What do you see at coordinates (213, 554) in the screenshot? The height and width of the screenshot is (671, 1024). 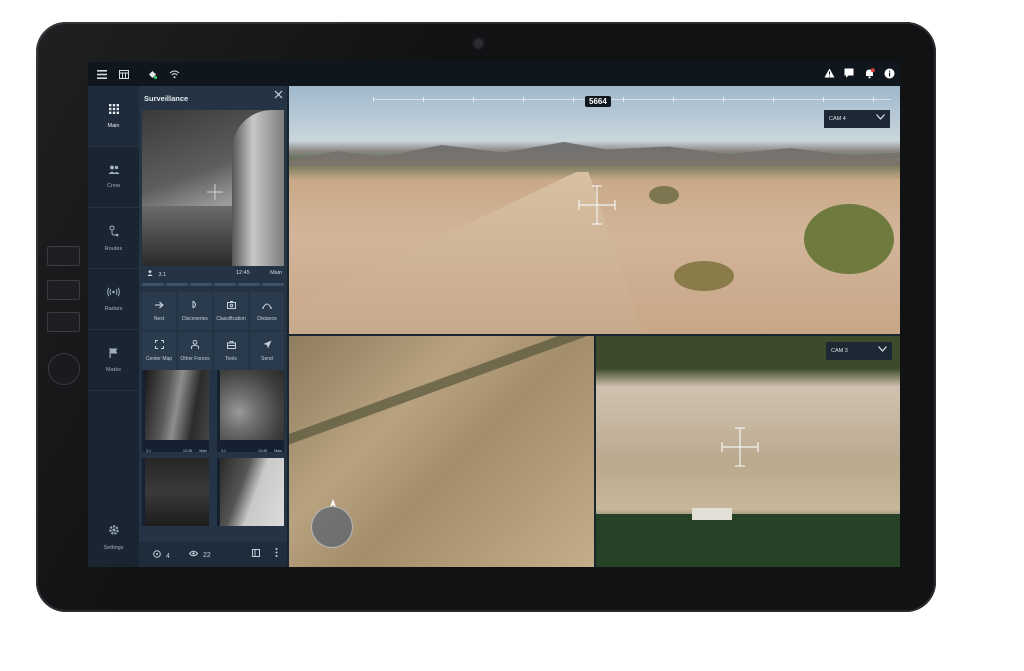 I see `panel-footer: 4 22` at bounding box center [213, 554].